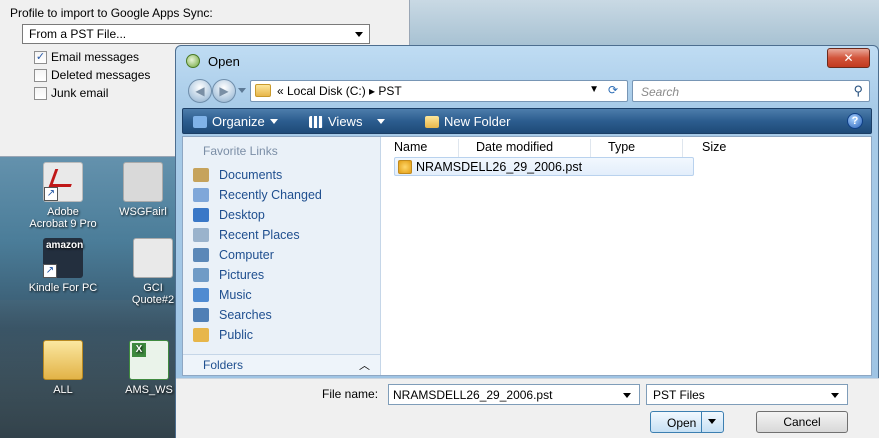  What do you see at coordinates (855, 121) in the screenshot?
I see `help-icon: ?` at bounding box center [855, 121].